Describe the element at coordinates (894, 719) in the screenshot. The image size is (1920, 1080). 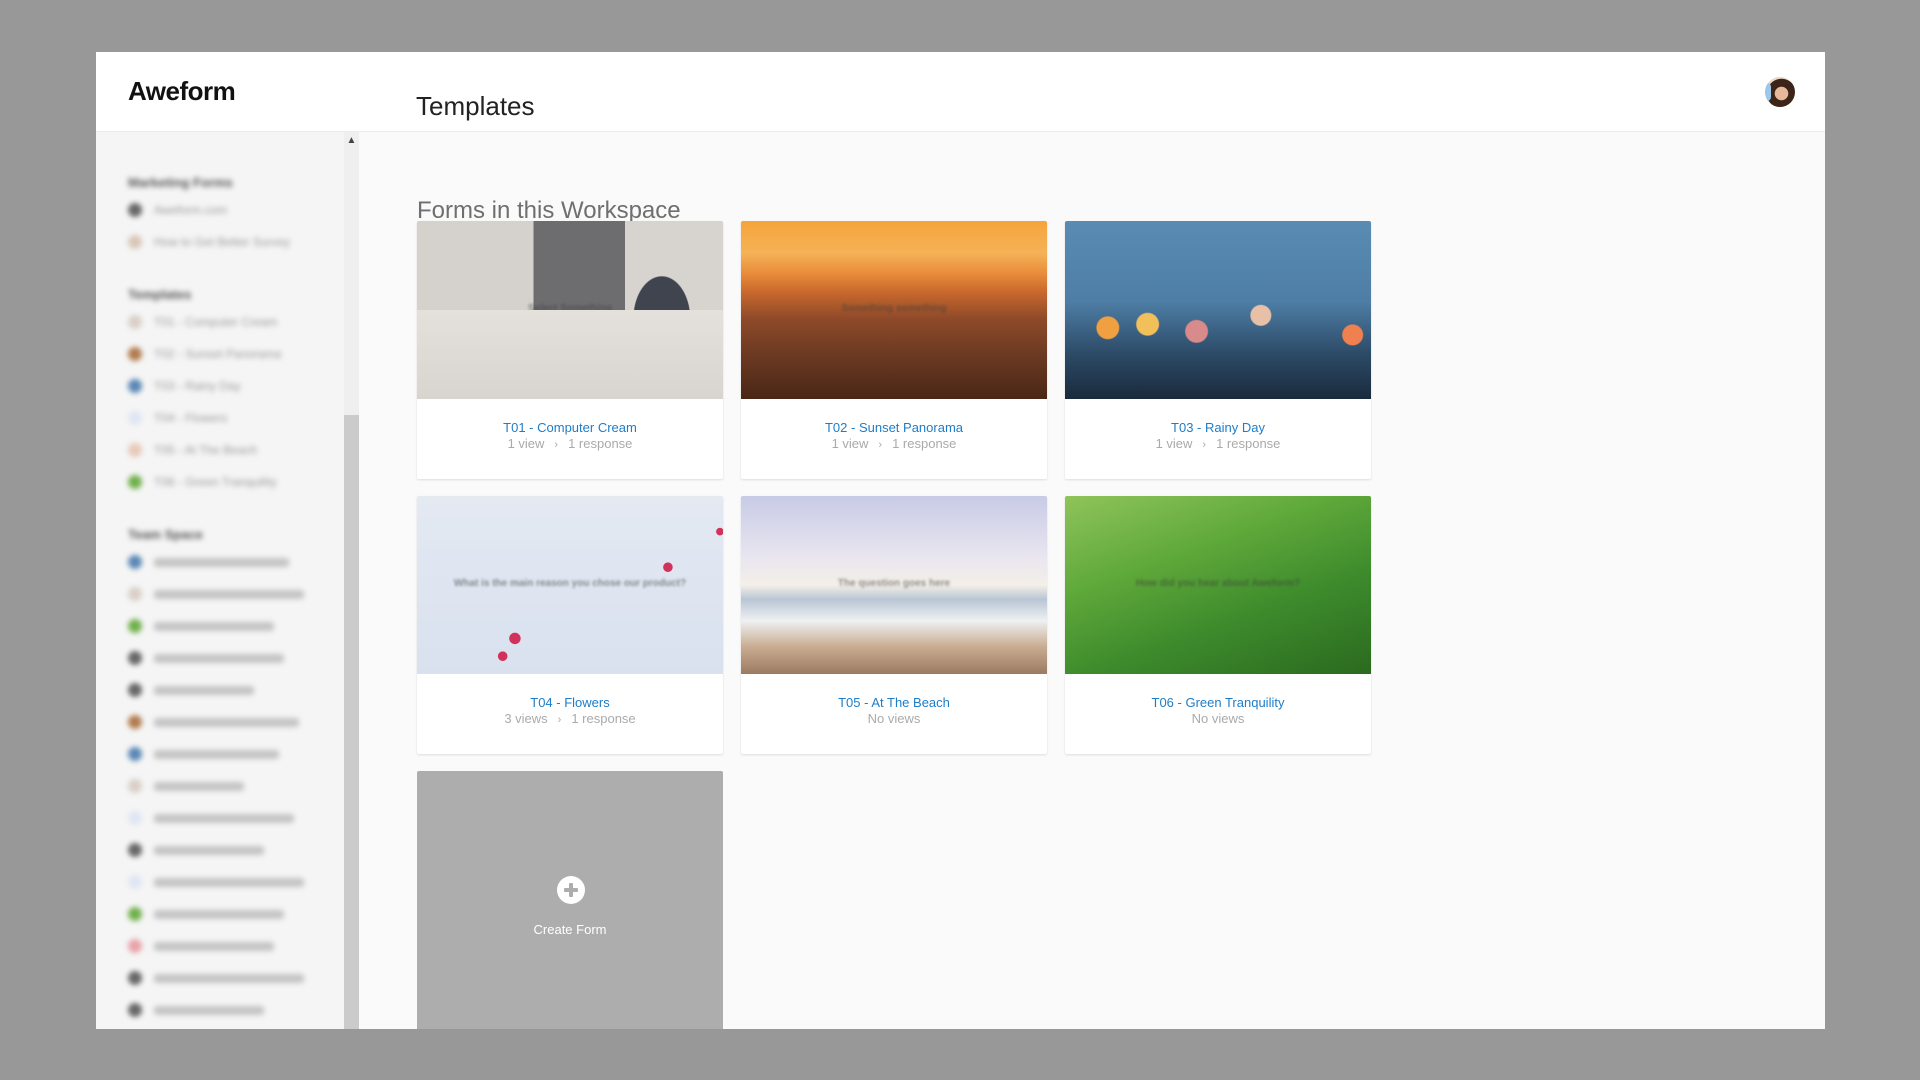
I see `form-stats: No views` at that location.